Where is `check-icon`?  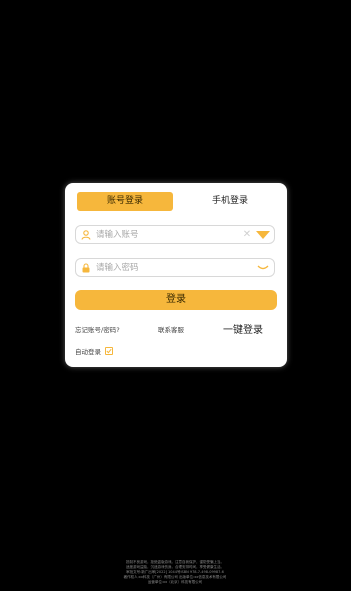 check-icon is located at coordinates (109, 351).